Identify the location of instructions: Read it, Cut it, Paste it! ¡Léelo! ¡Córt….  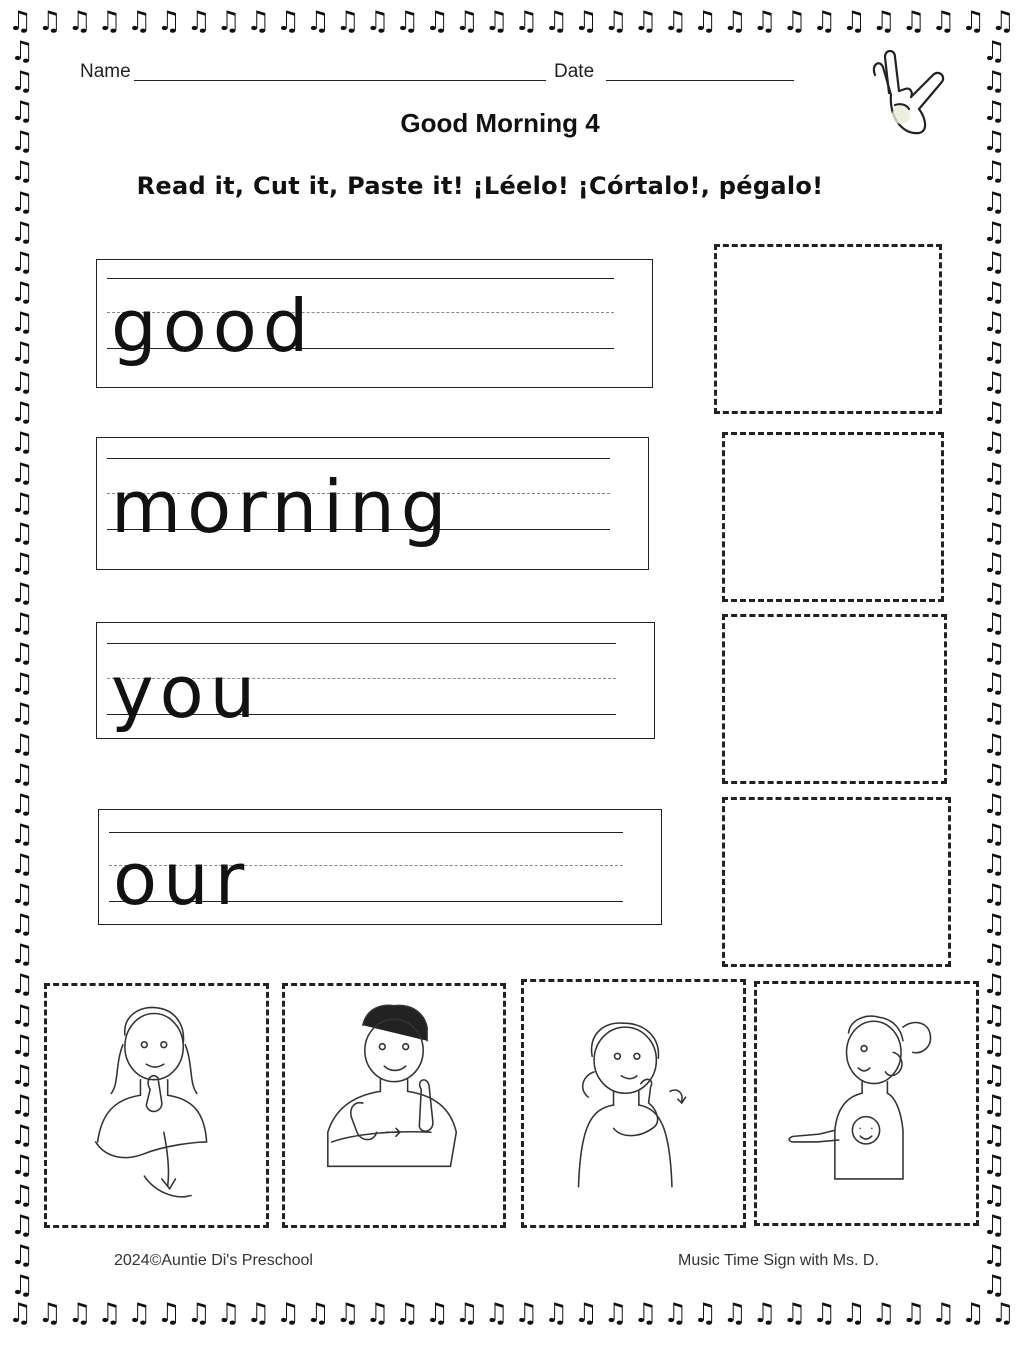
(480, 186).